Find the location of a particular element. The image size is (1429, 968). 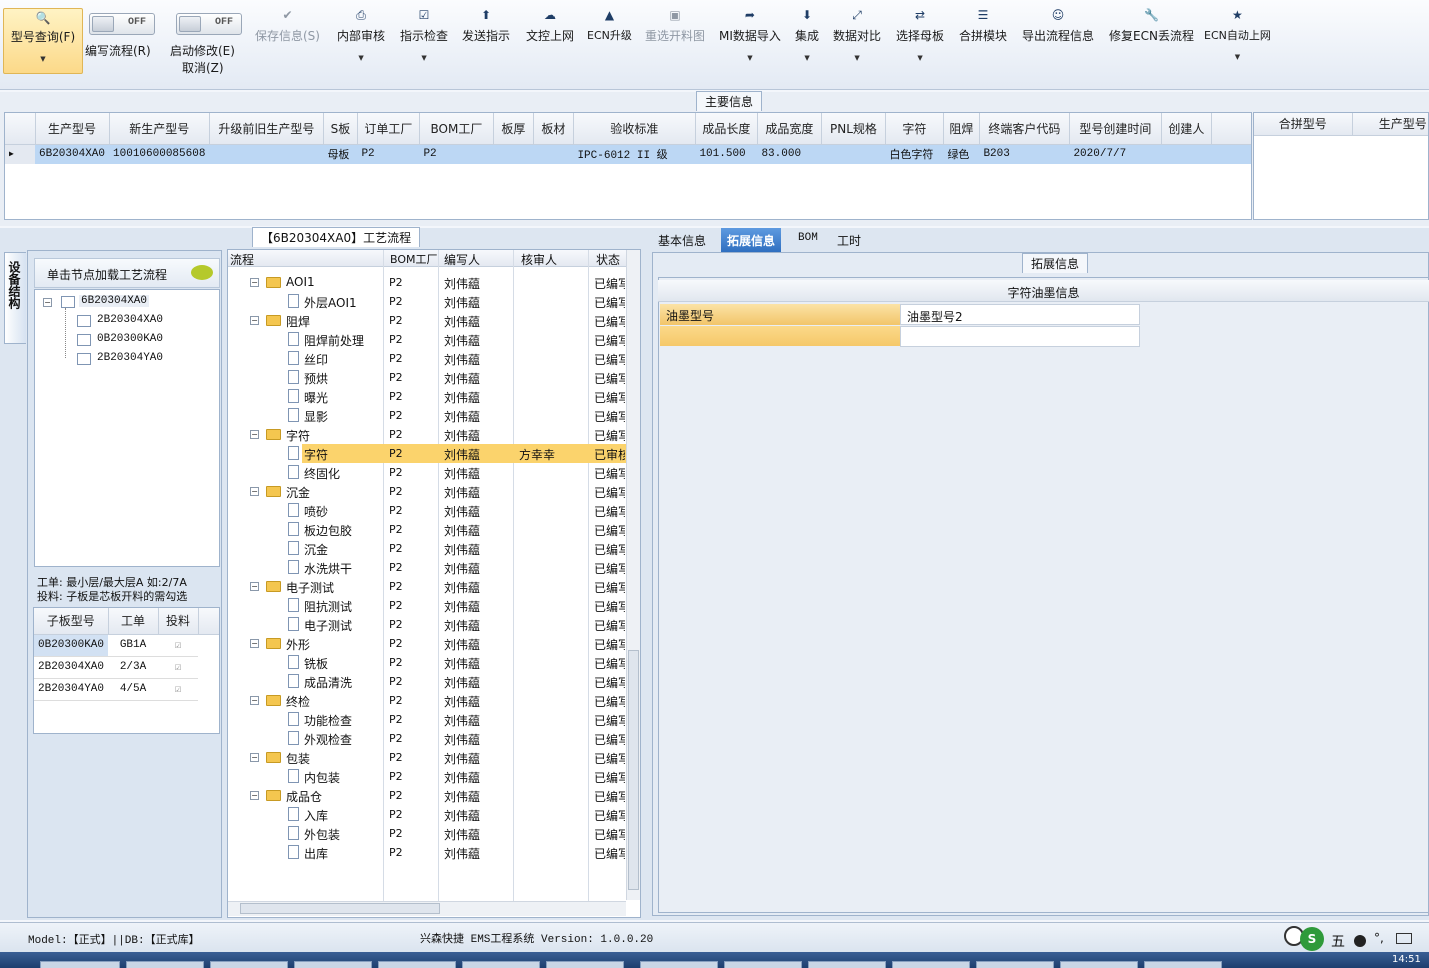

col-header: 核审人 is located at coordinates (539, 259).